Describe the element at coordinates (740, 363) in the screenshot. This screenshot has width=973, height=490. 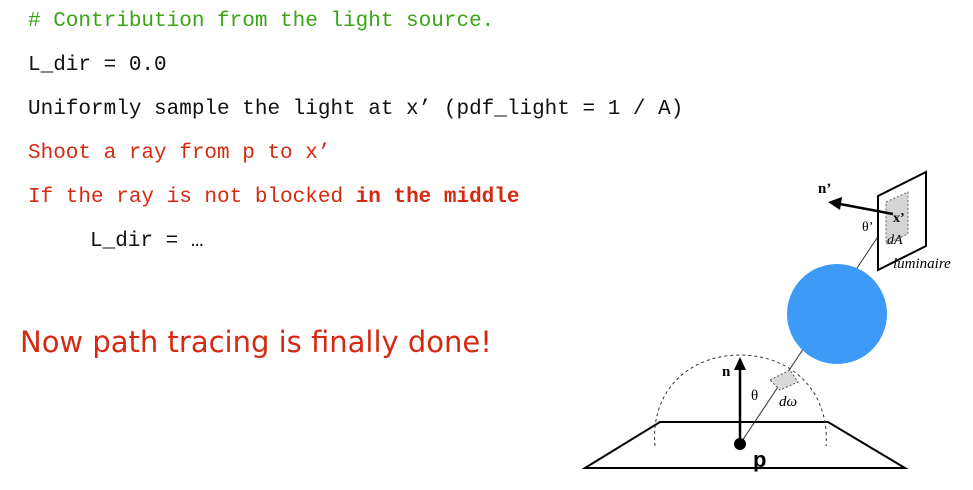
I see `normal-n-arrowhead` at that location.